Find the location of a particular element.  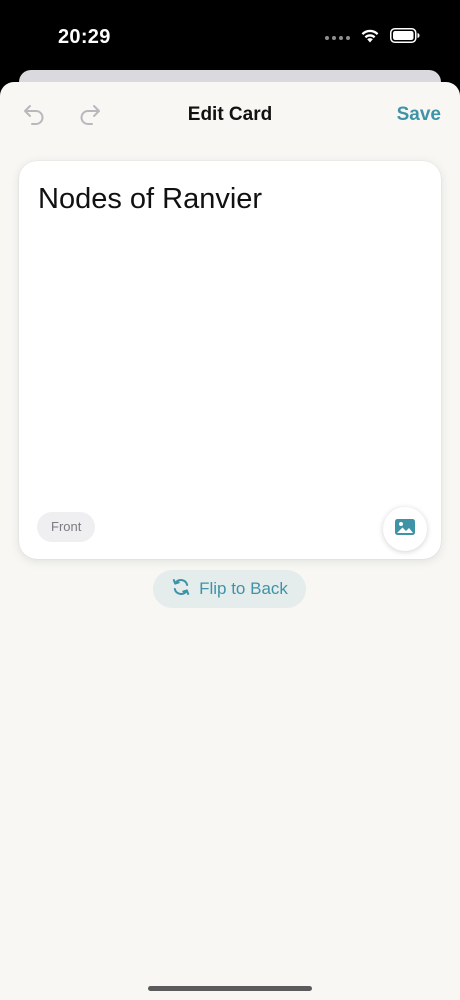

card-side-badge: Front is located at coordinates (66, 527).